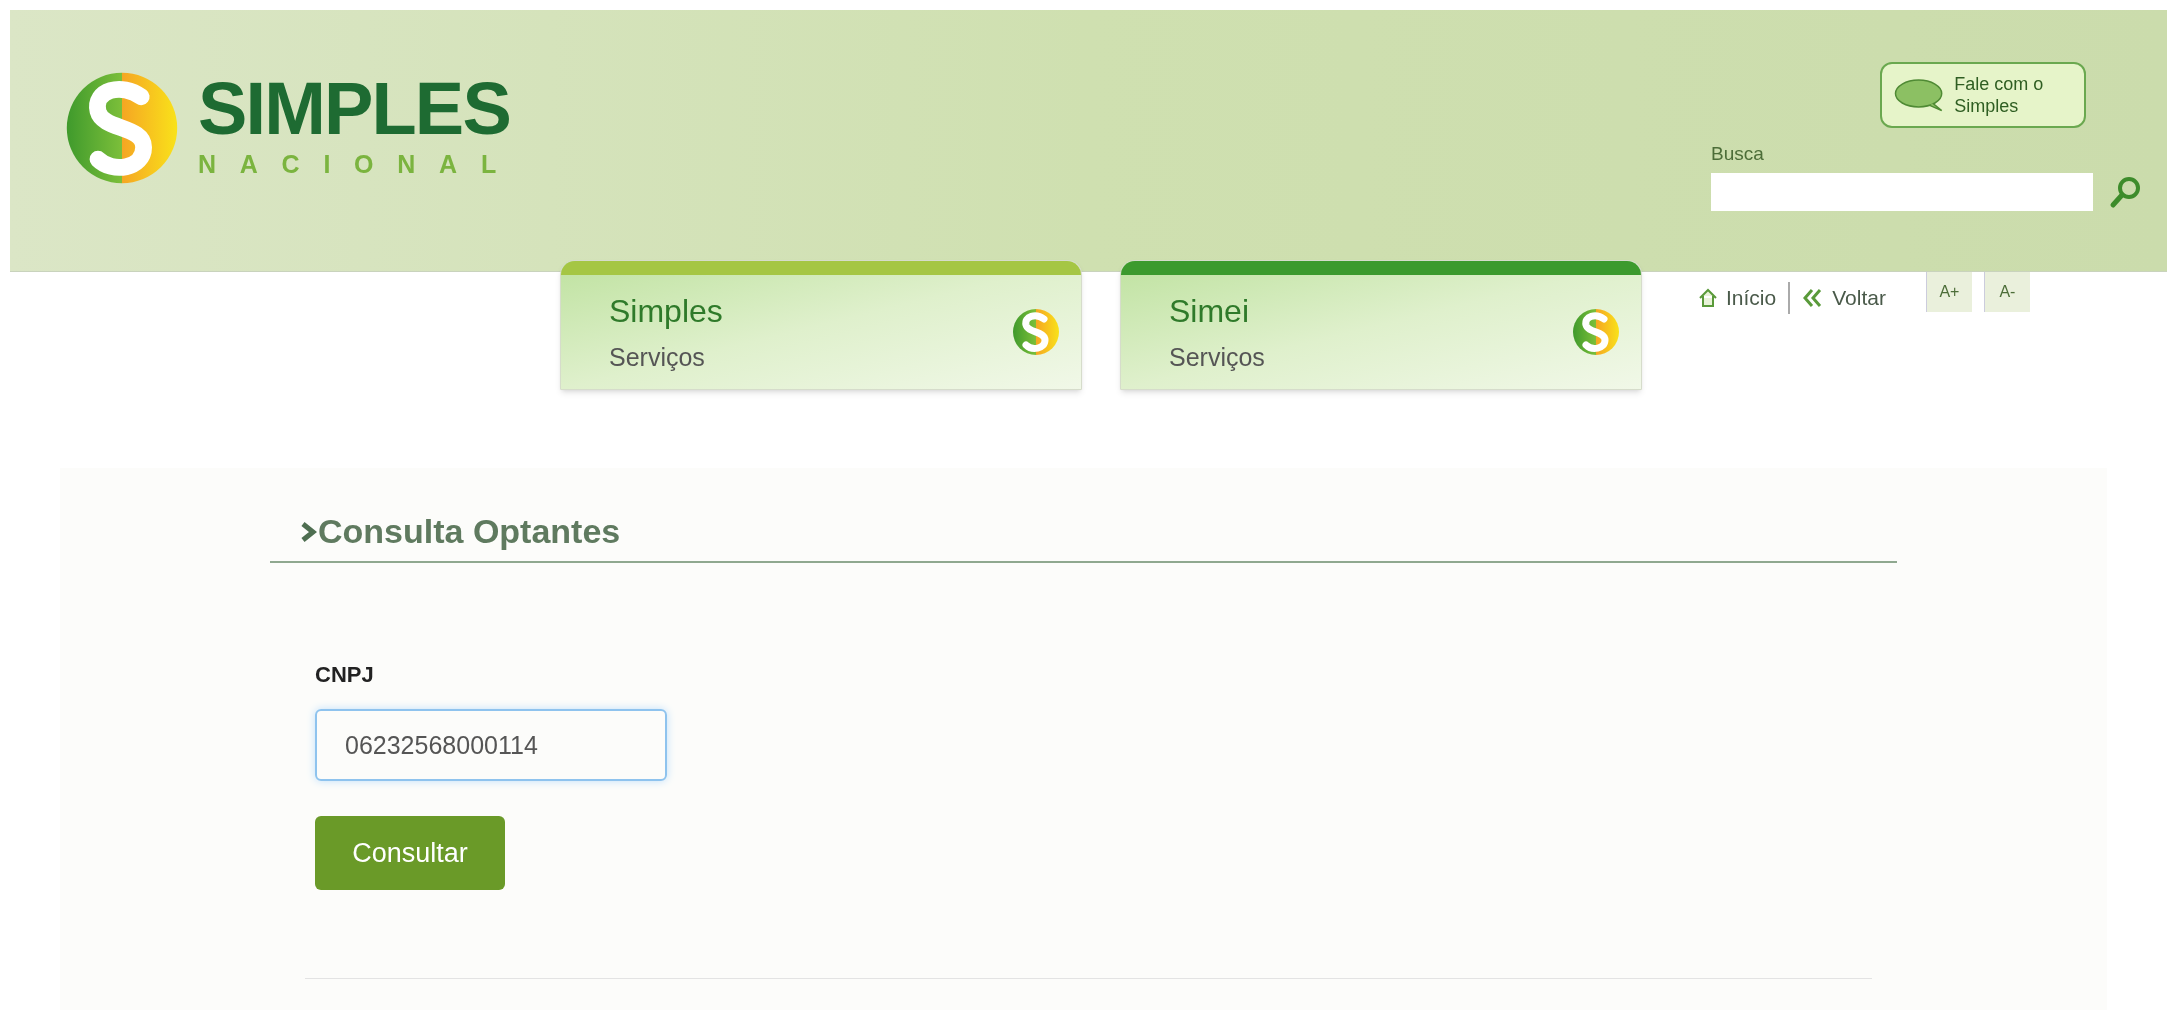  What do you see at coordinates (354, 109) in the screenshot?
I see `logo-title: SIMPLES` at bounding box center [354, 109].